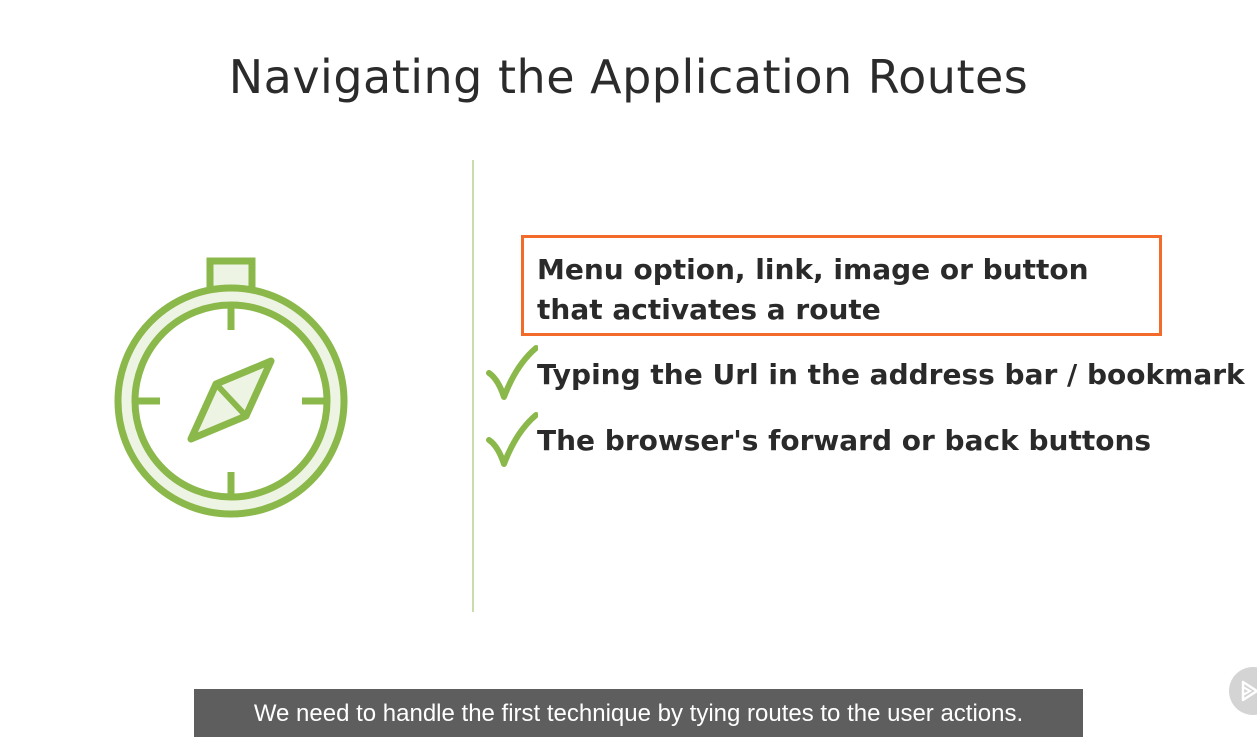  Describe the element at coordinates (473, 386) in the screenshot. I see `vertical-divider` at that location.